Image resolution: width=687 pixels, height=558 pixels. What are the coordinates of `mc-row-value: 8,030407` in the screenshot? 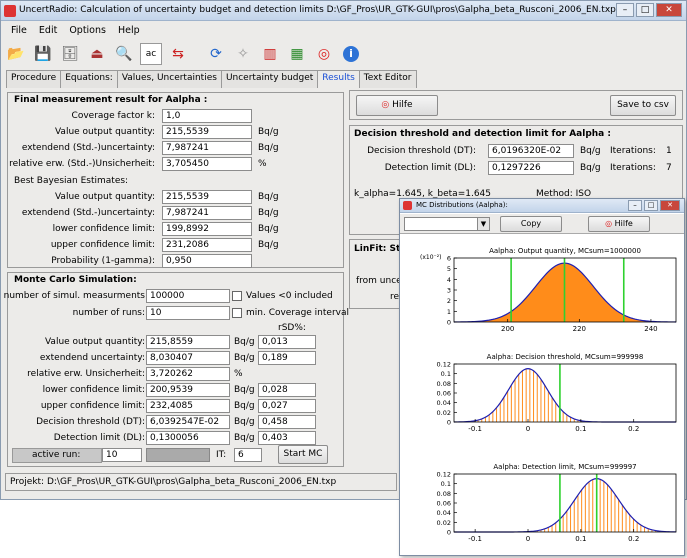 It's located at (188, 358).